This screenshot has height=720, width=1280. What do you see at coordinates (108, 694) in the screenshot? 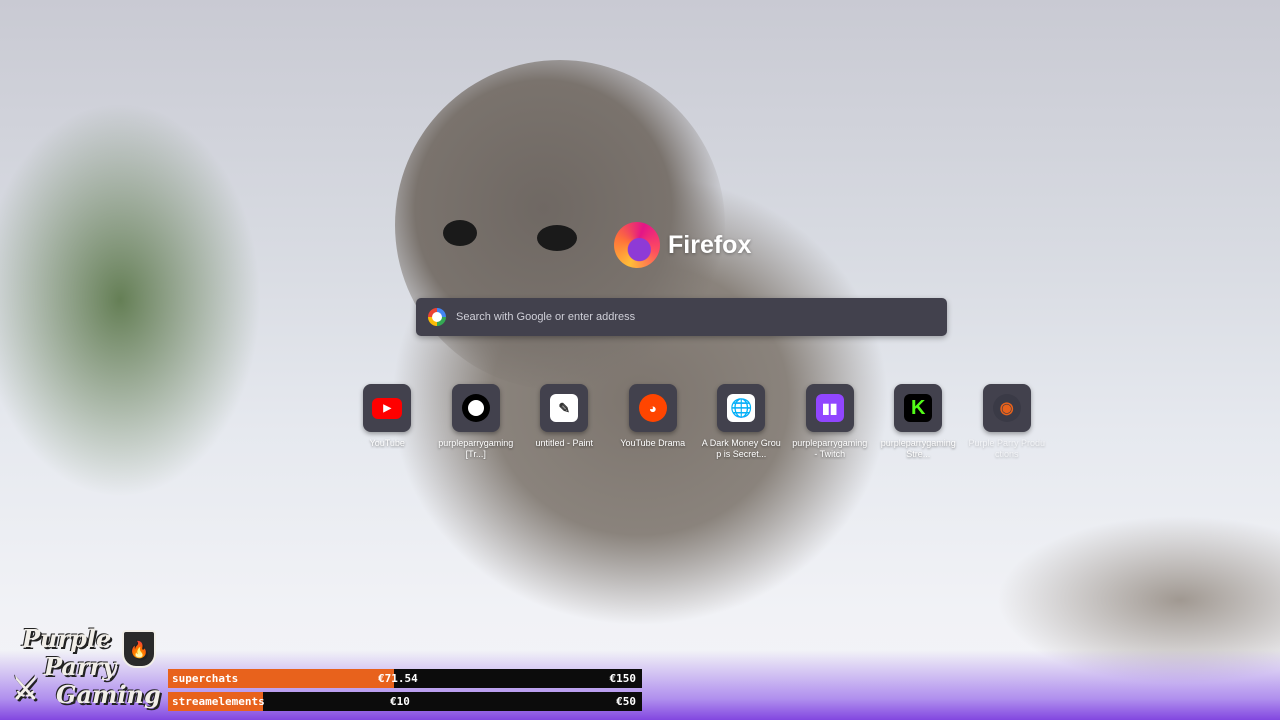
I see `logo-text-line: Gaming` at bounding box center [108, 694].